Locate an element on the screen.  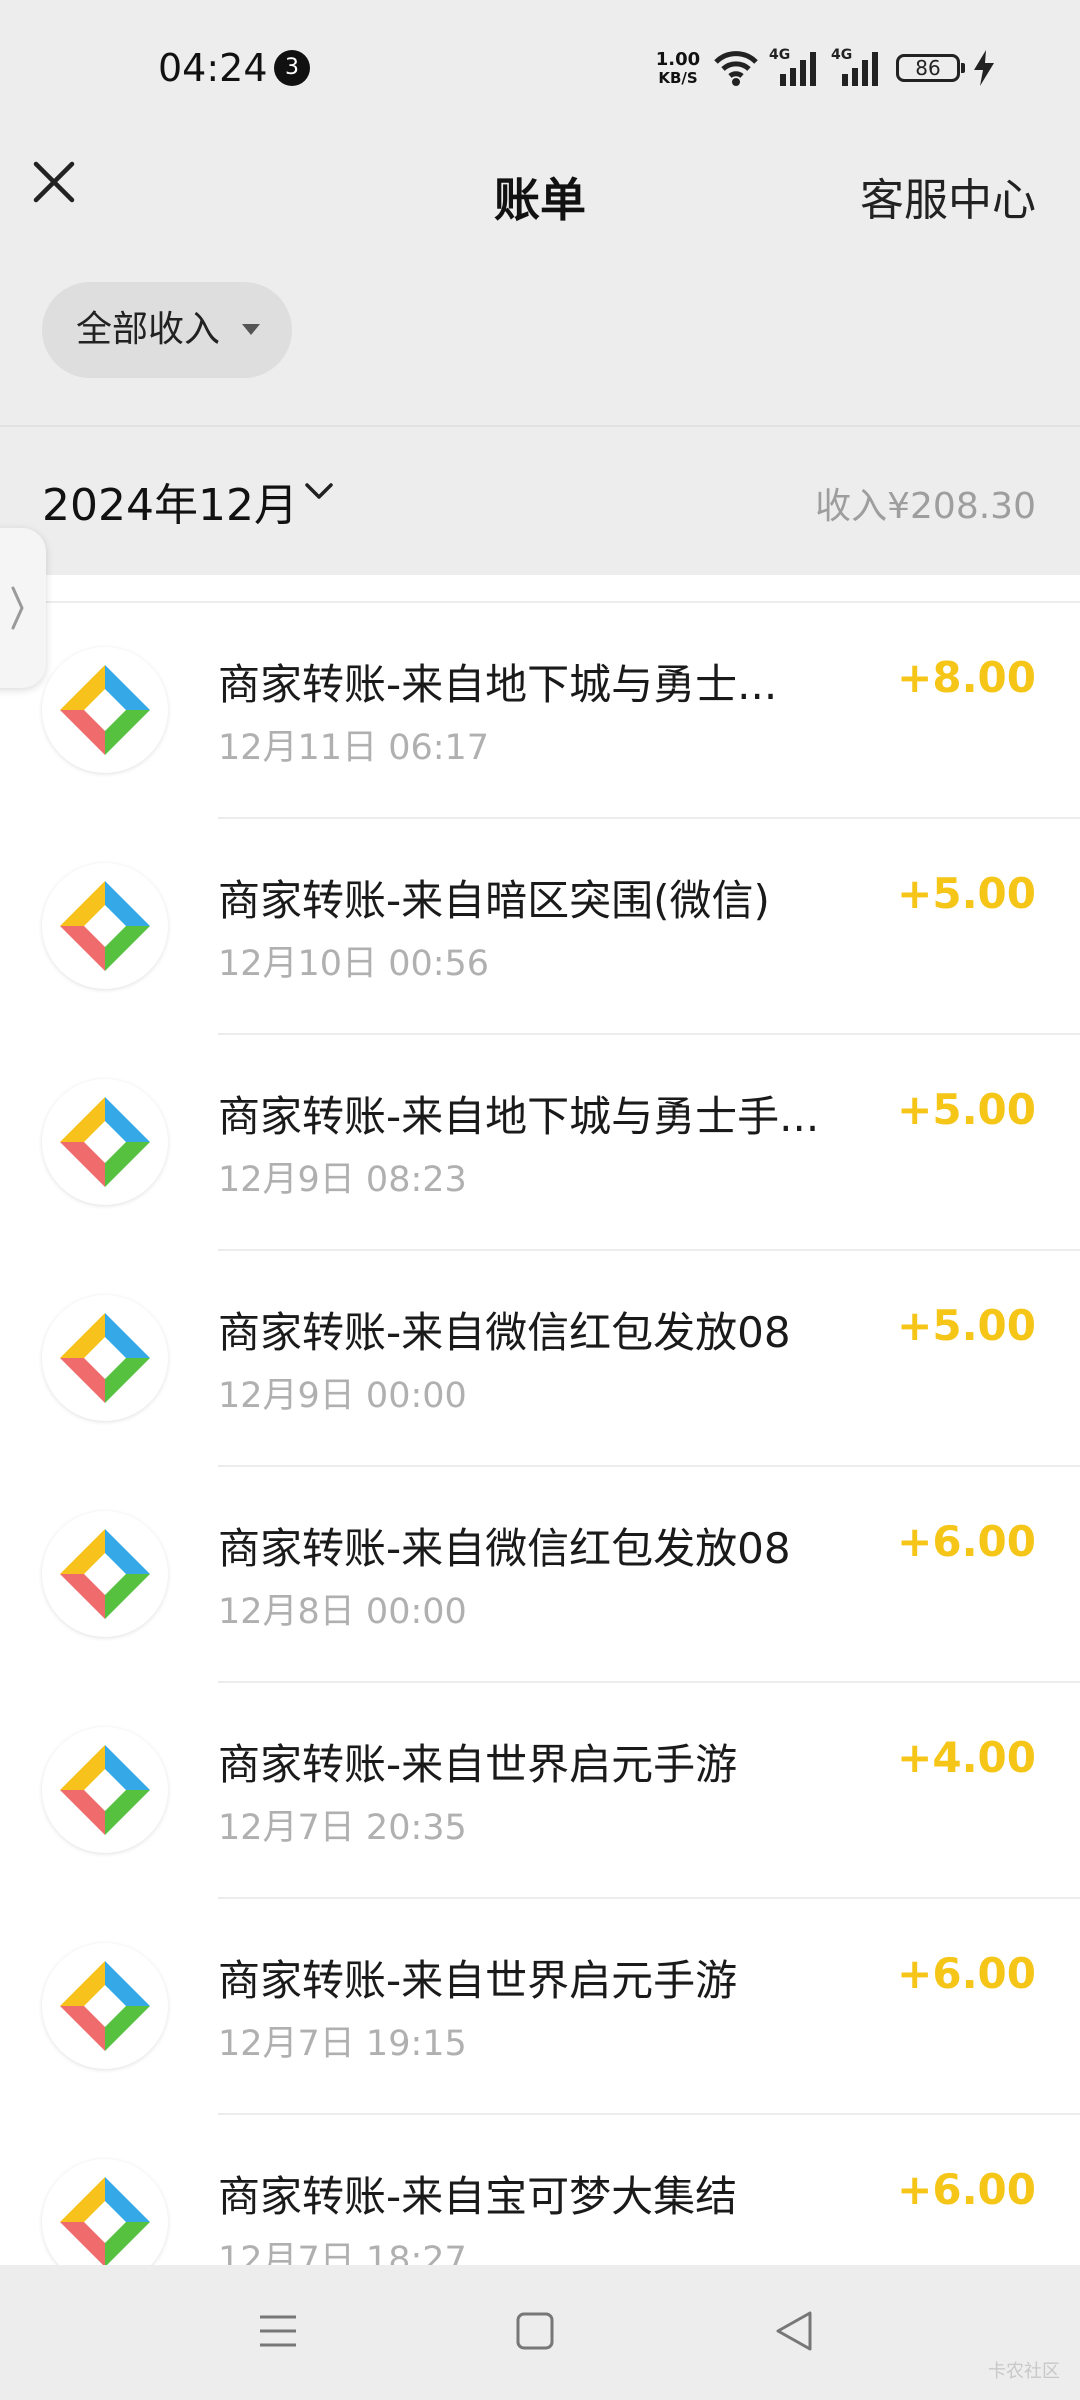
status-bar: 04:24 3 1.00 KB/S 4G 4G 86 is located at coordinates (540, 70).